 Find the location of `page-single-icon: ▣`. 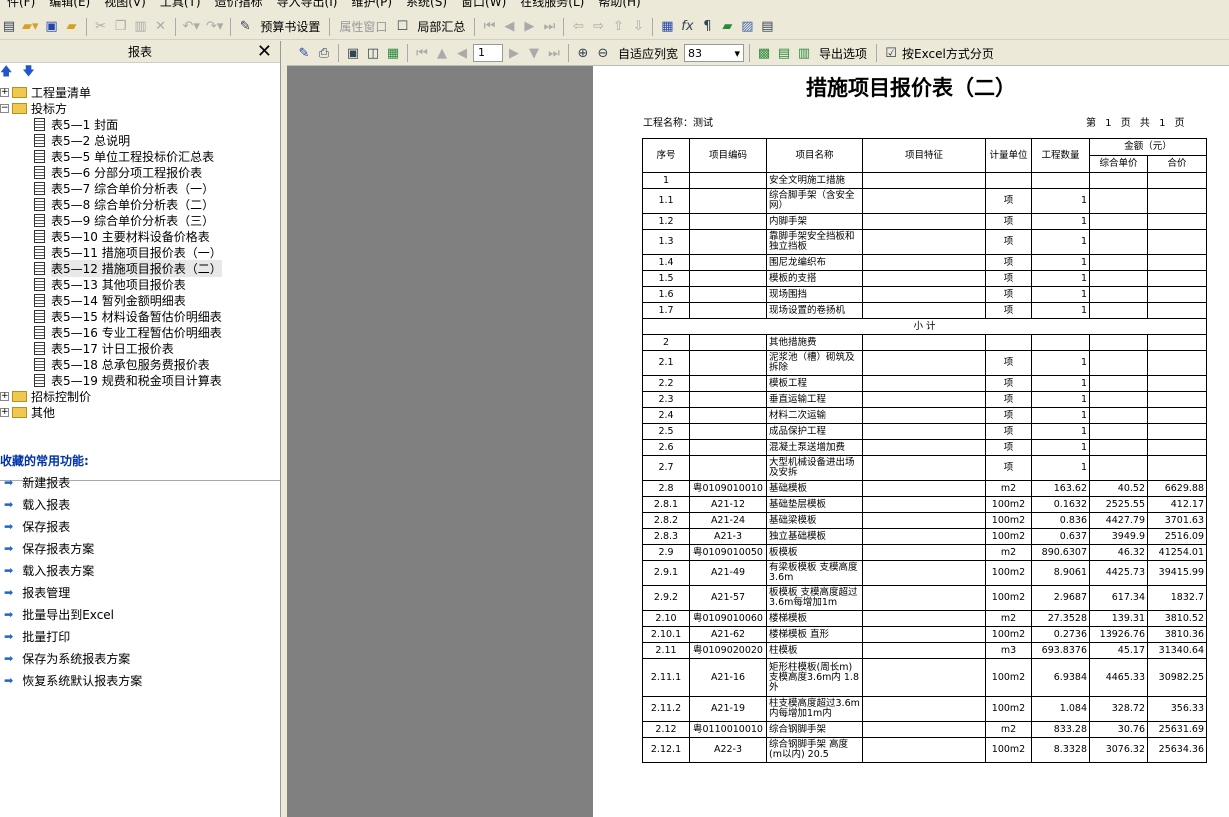

page-single-icon: ▣ is located at coordinates (353, 53).